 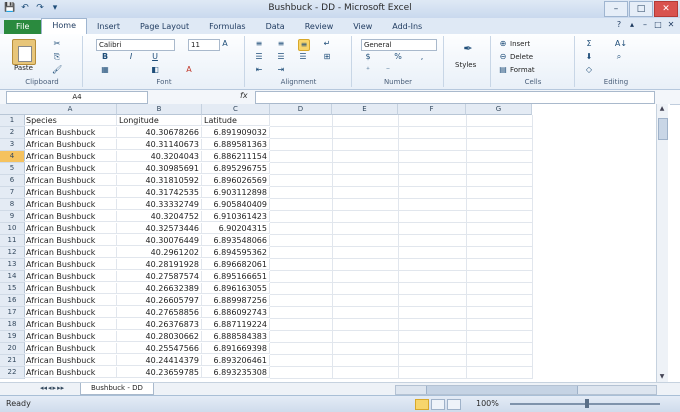 What do you see at coordinates (23, 27) in the screenshot?
I see `tab-file: File` at bounding box center [23, 27].